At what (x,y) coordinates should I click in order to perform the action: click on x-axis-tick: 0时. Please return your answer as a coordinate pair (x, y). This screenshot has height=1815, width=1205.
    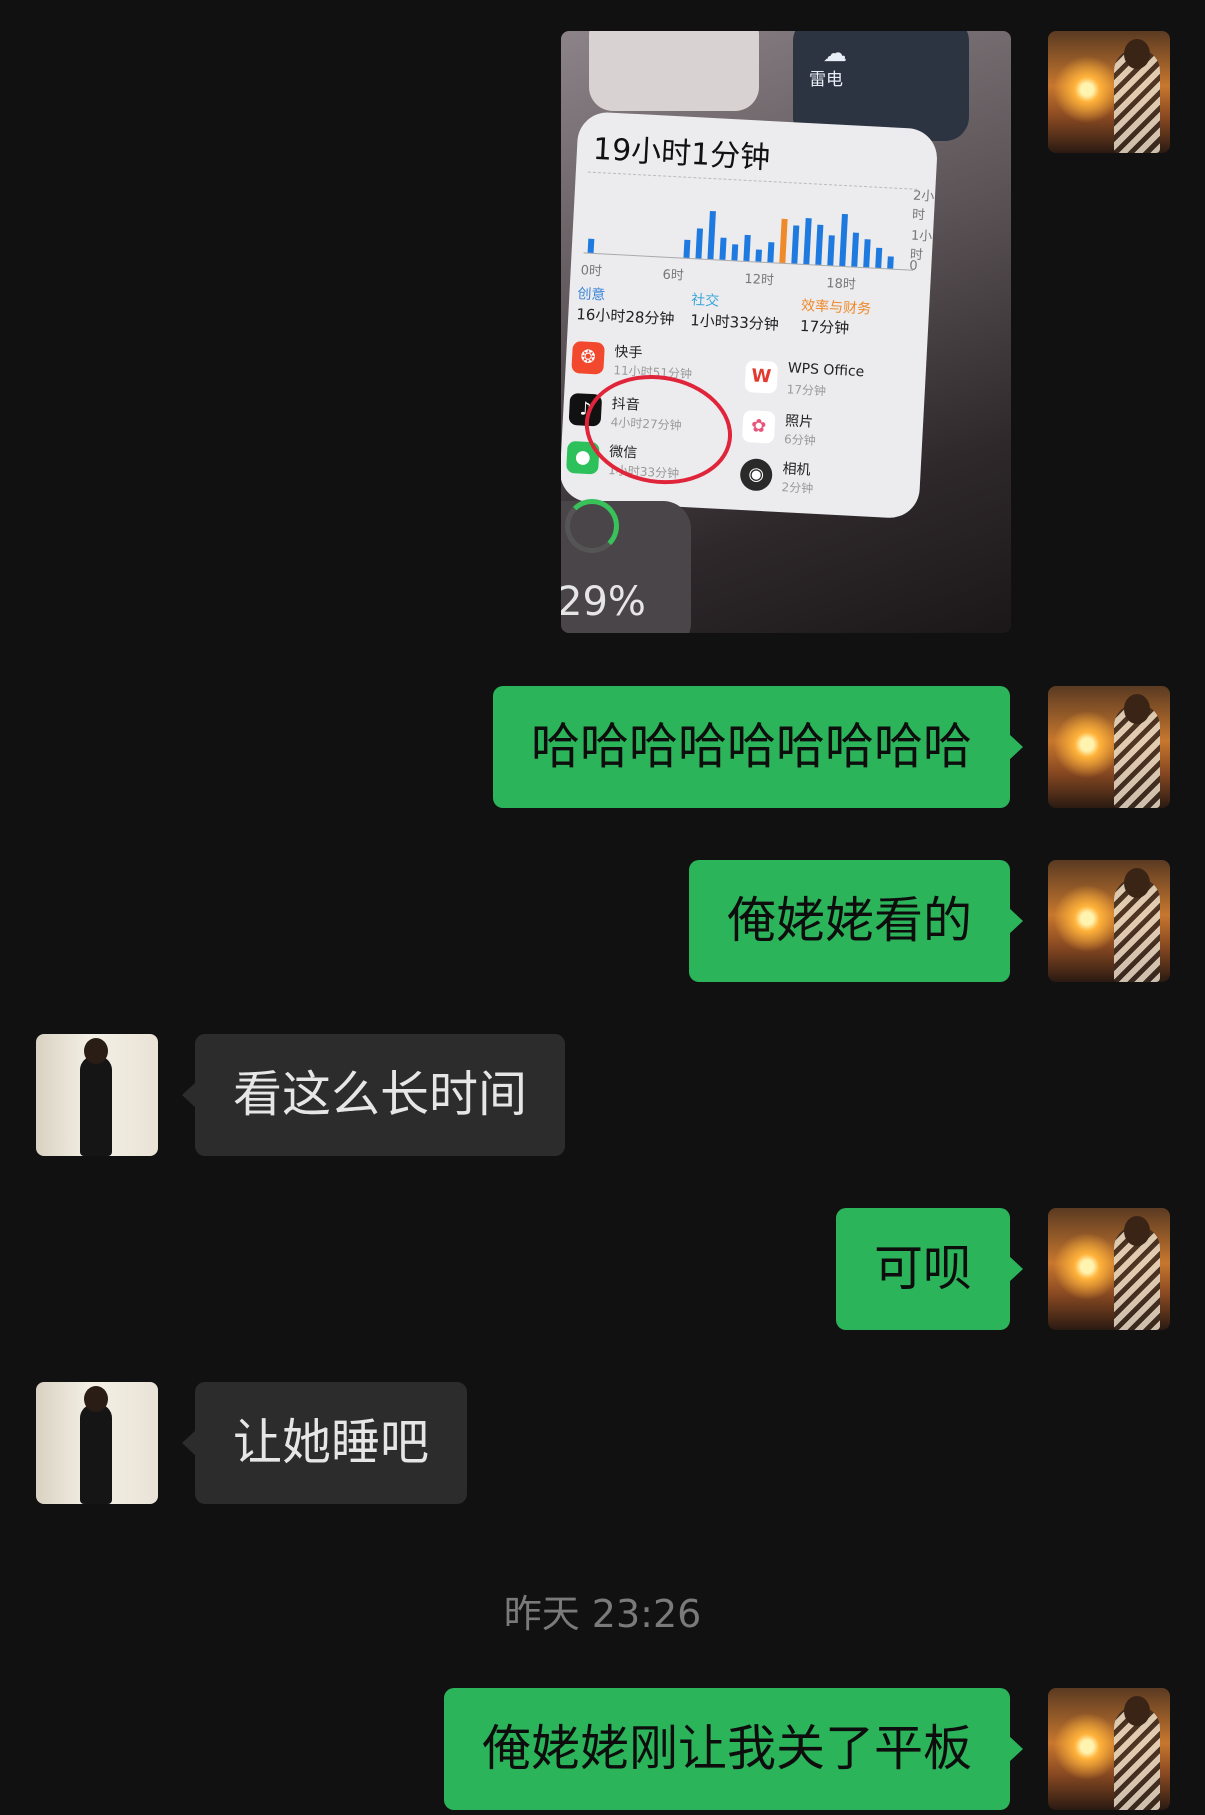
    Looking at the image, I should click on (591, 271).